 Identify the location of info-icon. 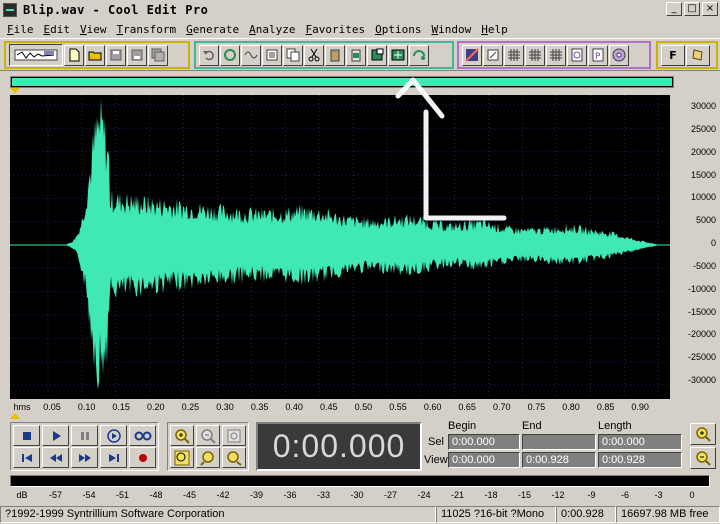
(577, 55).